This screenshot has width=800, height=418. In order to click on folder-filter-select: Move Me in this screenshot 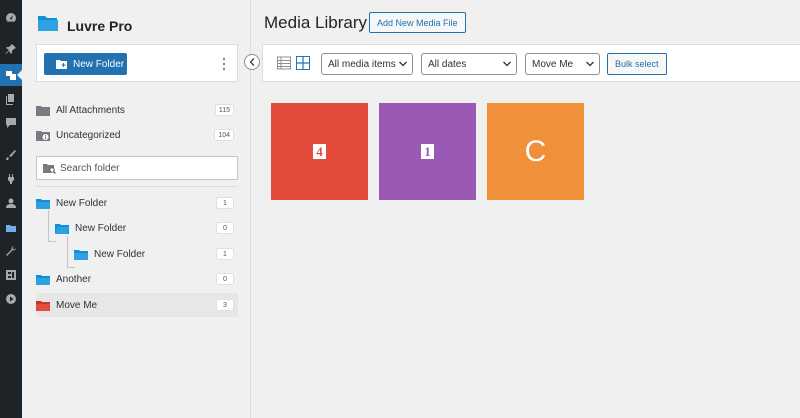, I will do `click(562, 64)`.